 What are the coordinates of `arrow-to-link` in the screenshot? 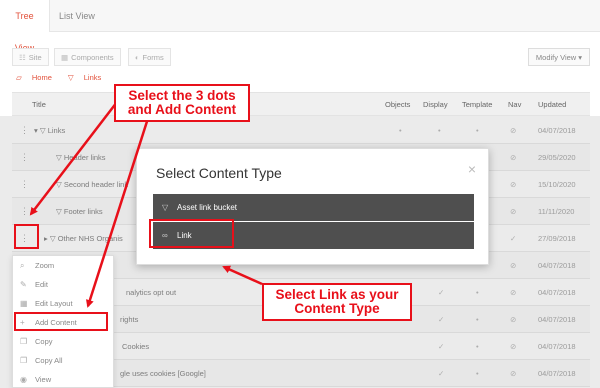 It's located at (242, 275).